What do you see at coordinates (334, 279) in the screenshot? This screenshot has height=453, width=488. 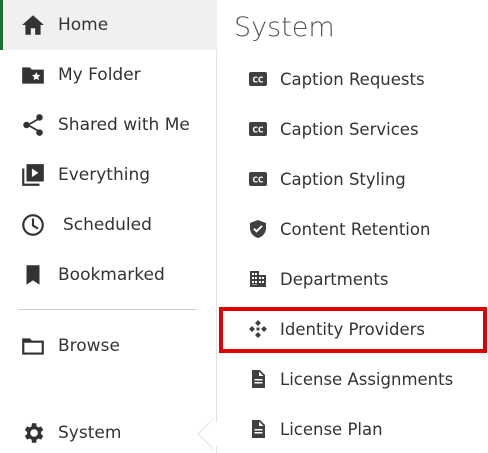 I see `menu-label-departments: Departments` at bounding box center [334, 279].